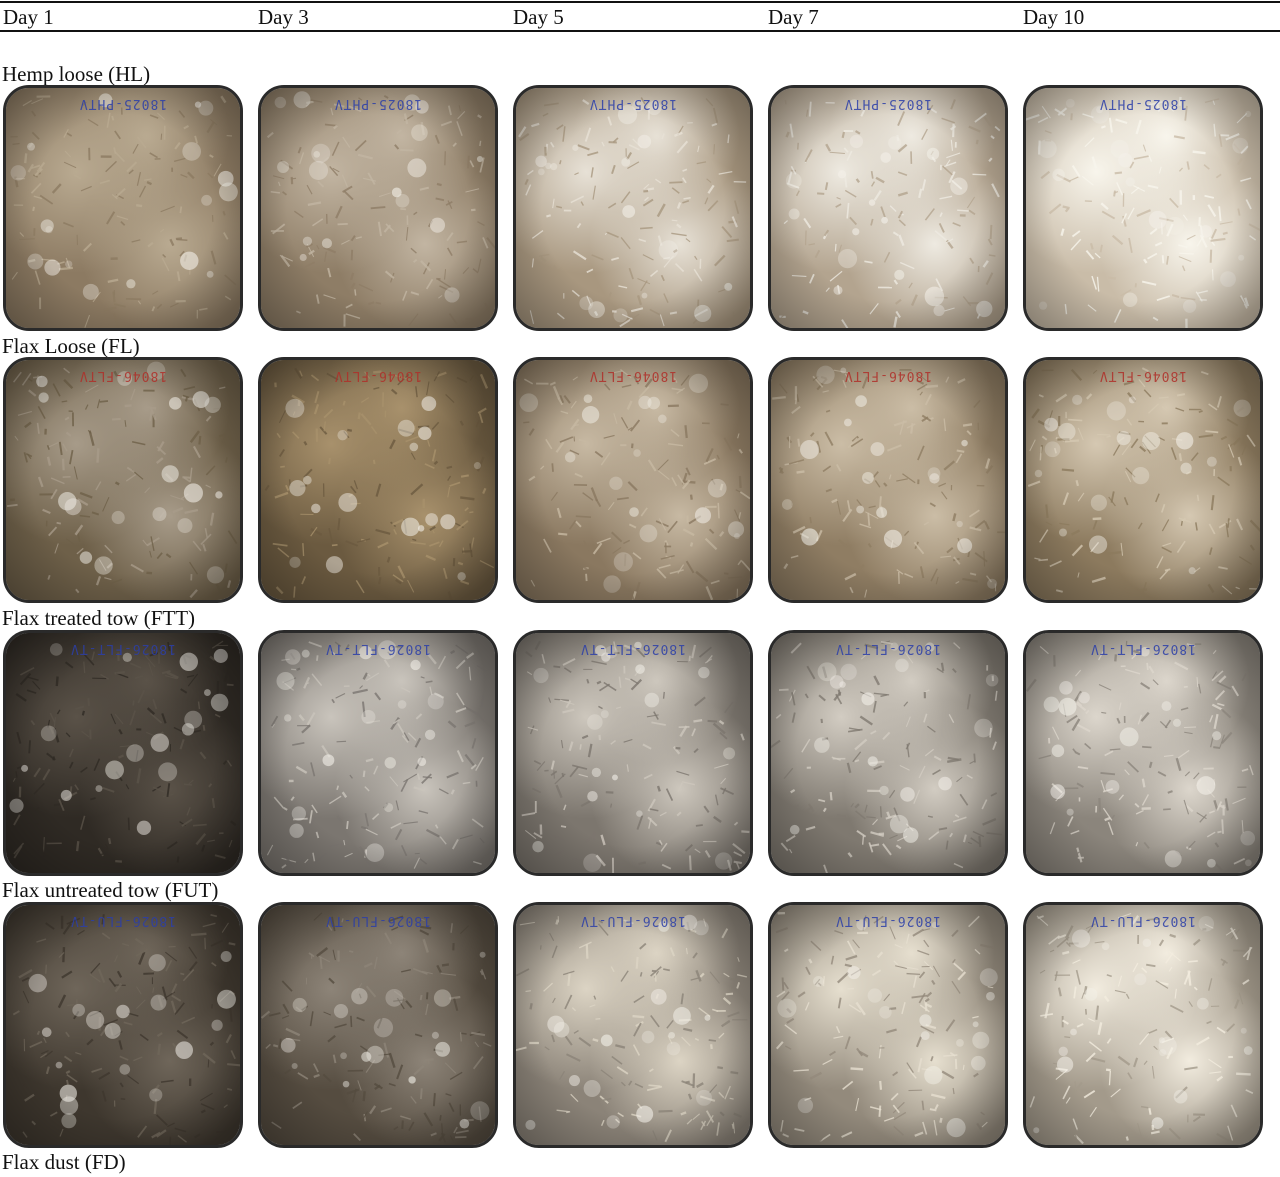 Image resolution: width=1280 pixels, height=1177 pixels. What do you see at coordinates (793, 17) in the screenshot?
I see `column-header-day: Day 7` at bounding box center [793, 17].